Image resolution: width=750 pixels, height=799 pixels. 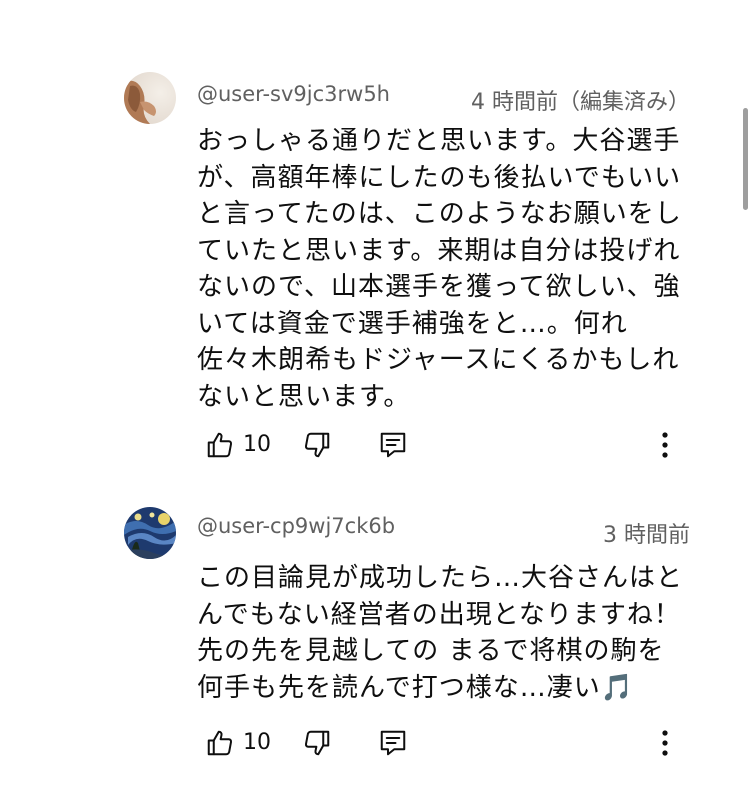 What do you see at coordinates (304, 396) in the screenshot?
I see `comment-line: ないと思います。` at bounding box center [304, 396].